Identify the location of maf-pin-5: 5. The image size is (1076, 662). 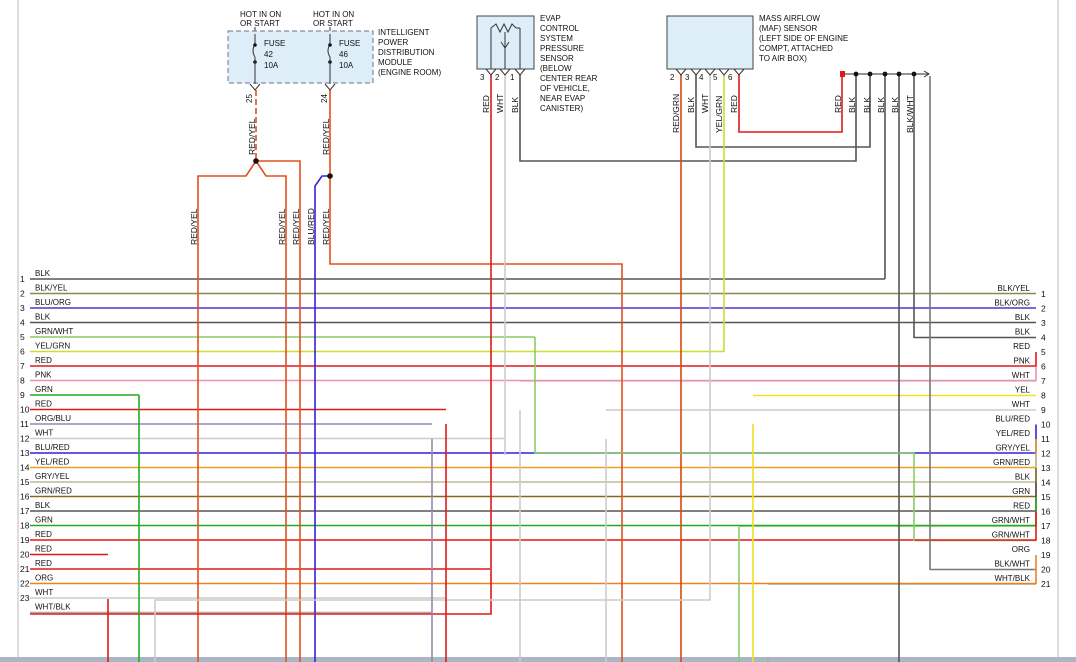
(715, 77).